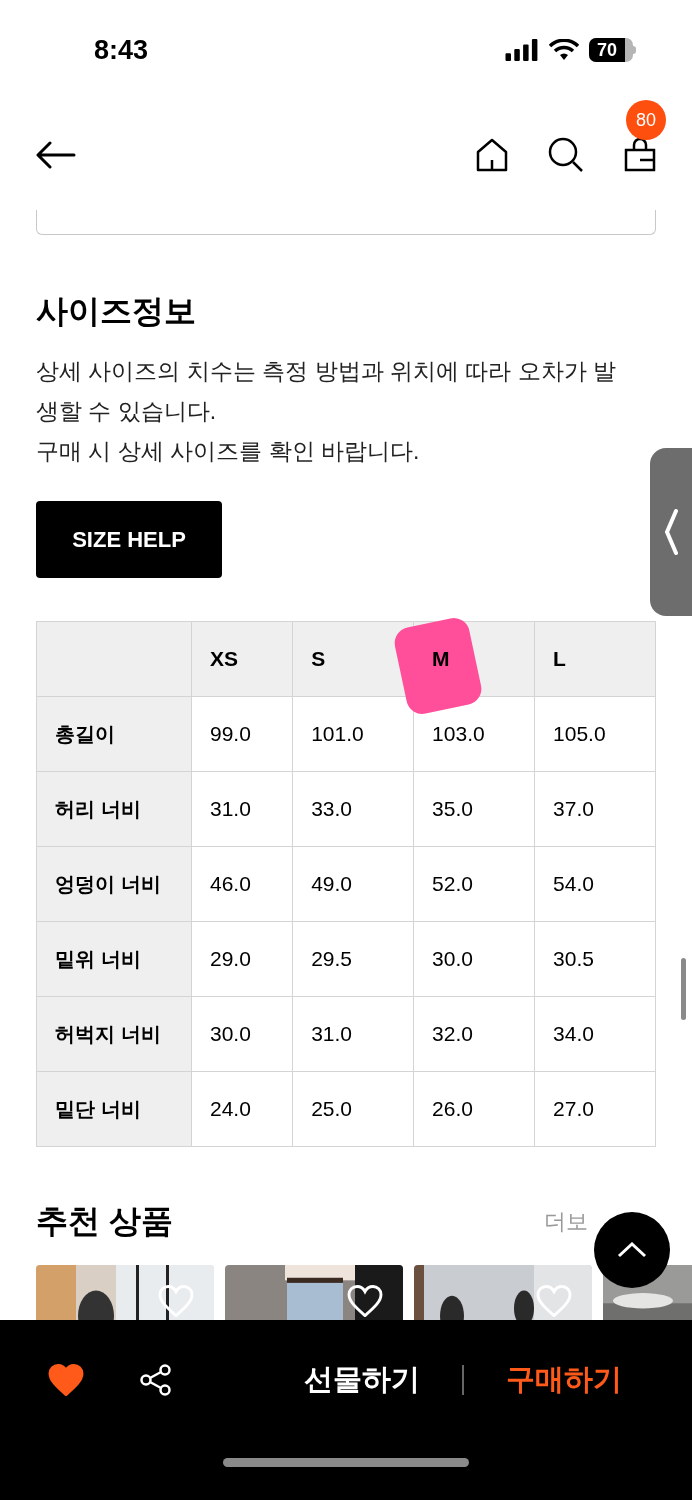  What do you see at coordinates (362, 1380) in the screenshot?
I see `gift-button: 선물하기` at bounding box center [362, 1380].